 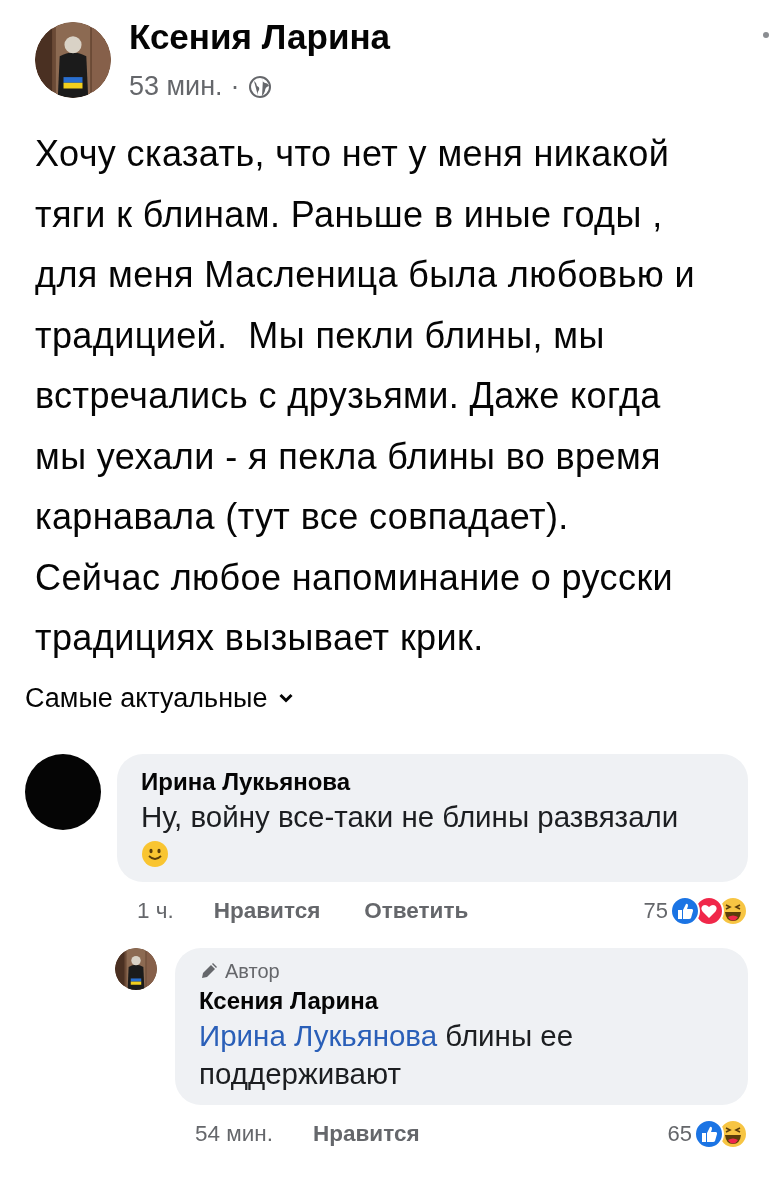 What do you see at coordinates (234, 1133) in the screenshot?
I see `comment-time: 54 мин.` at bounding box center [234, 1133].